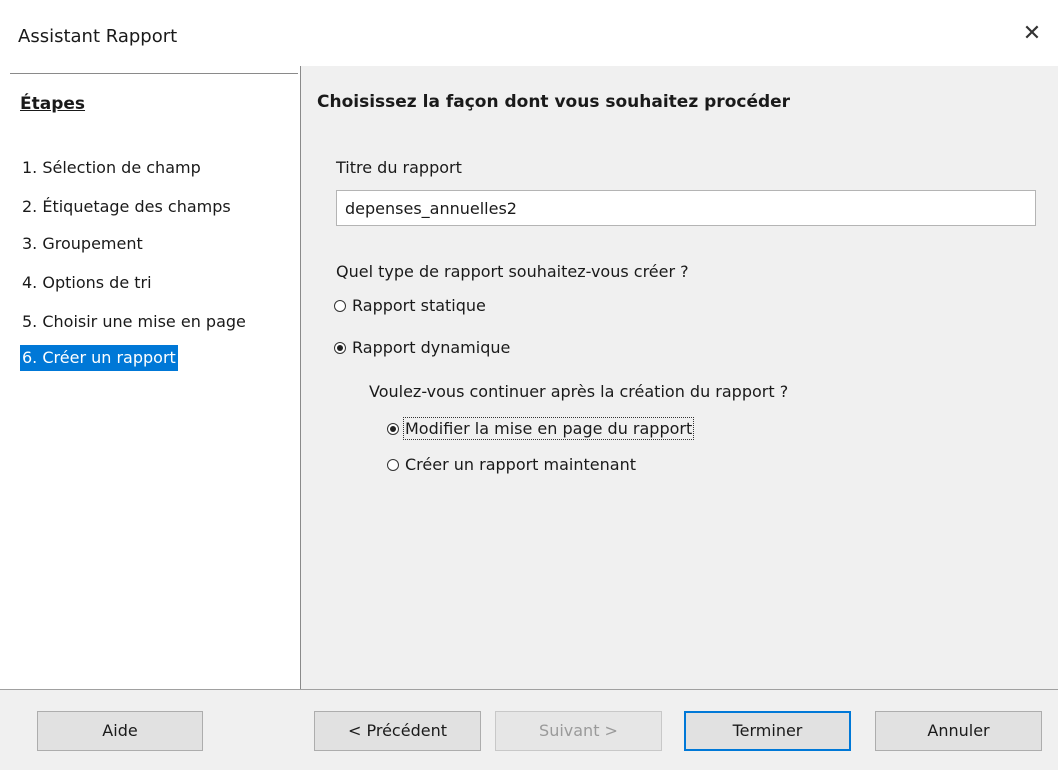 The width and height of the screenshot is (1058, 770). What do you see at coordinates (126, 207) in the screenshot?
I see `step-item-labeling: 2. Étiquetage des champs` at bounding box center [126, 207].